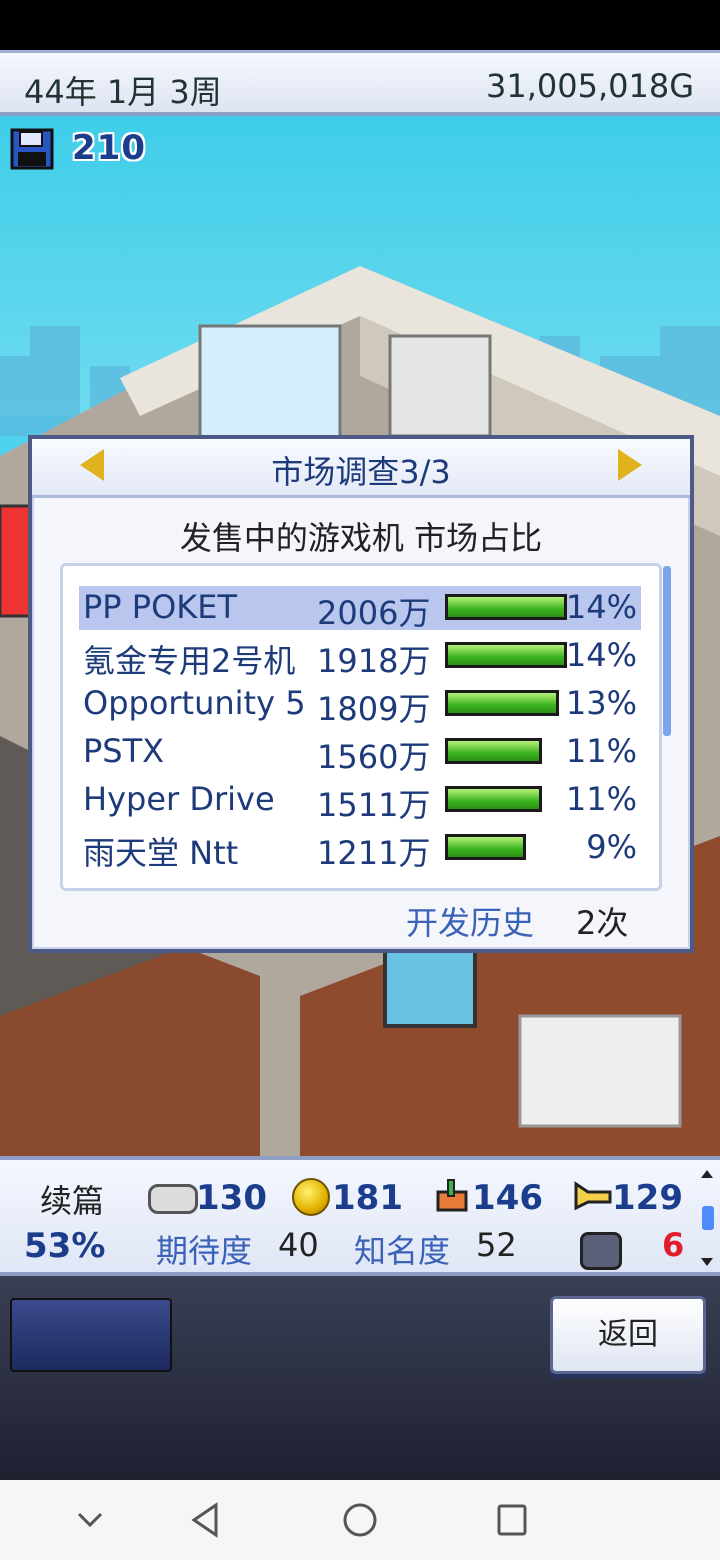 The height and width of the screenshot is (1560, 720). What do you see at coordinates (496, 1245) in the screenshot?
I see `fame-value: 52` at bounding box center [496, 1245].